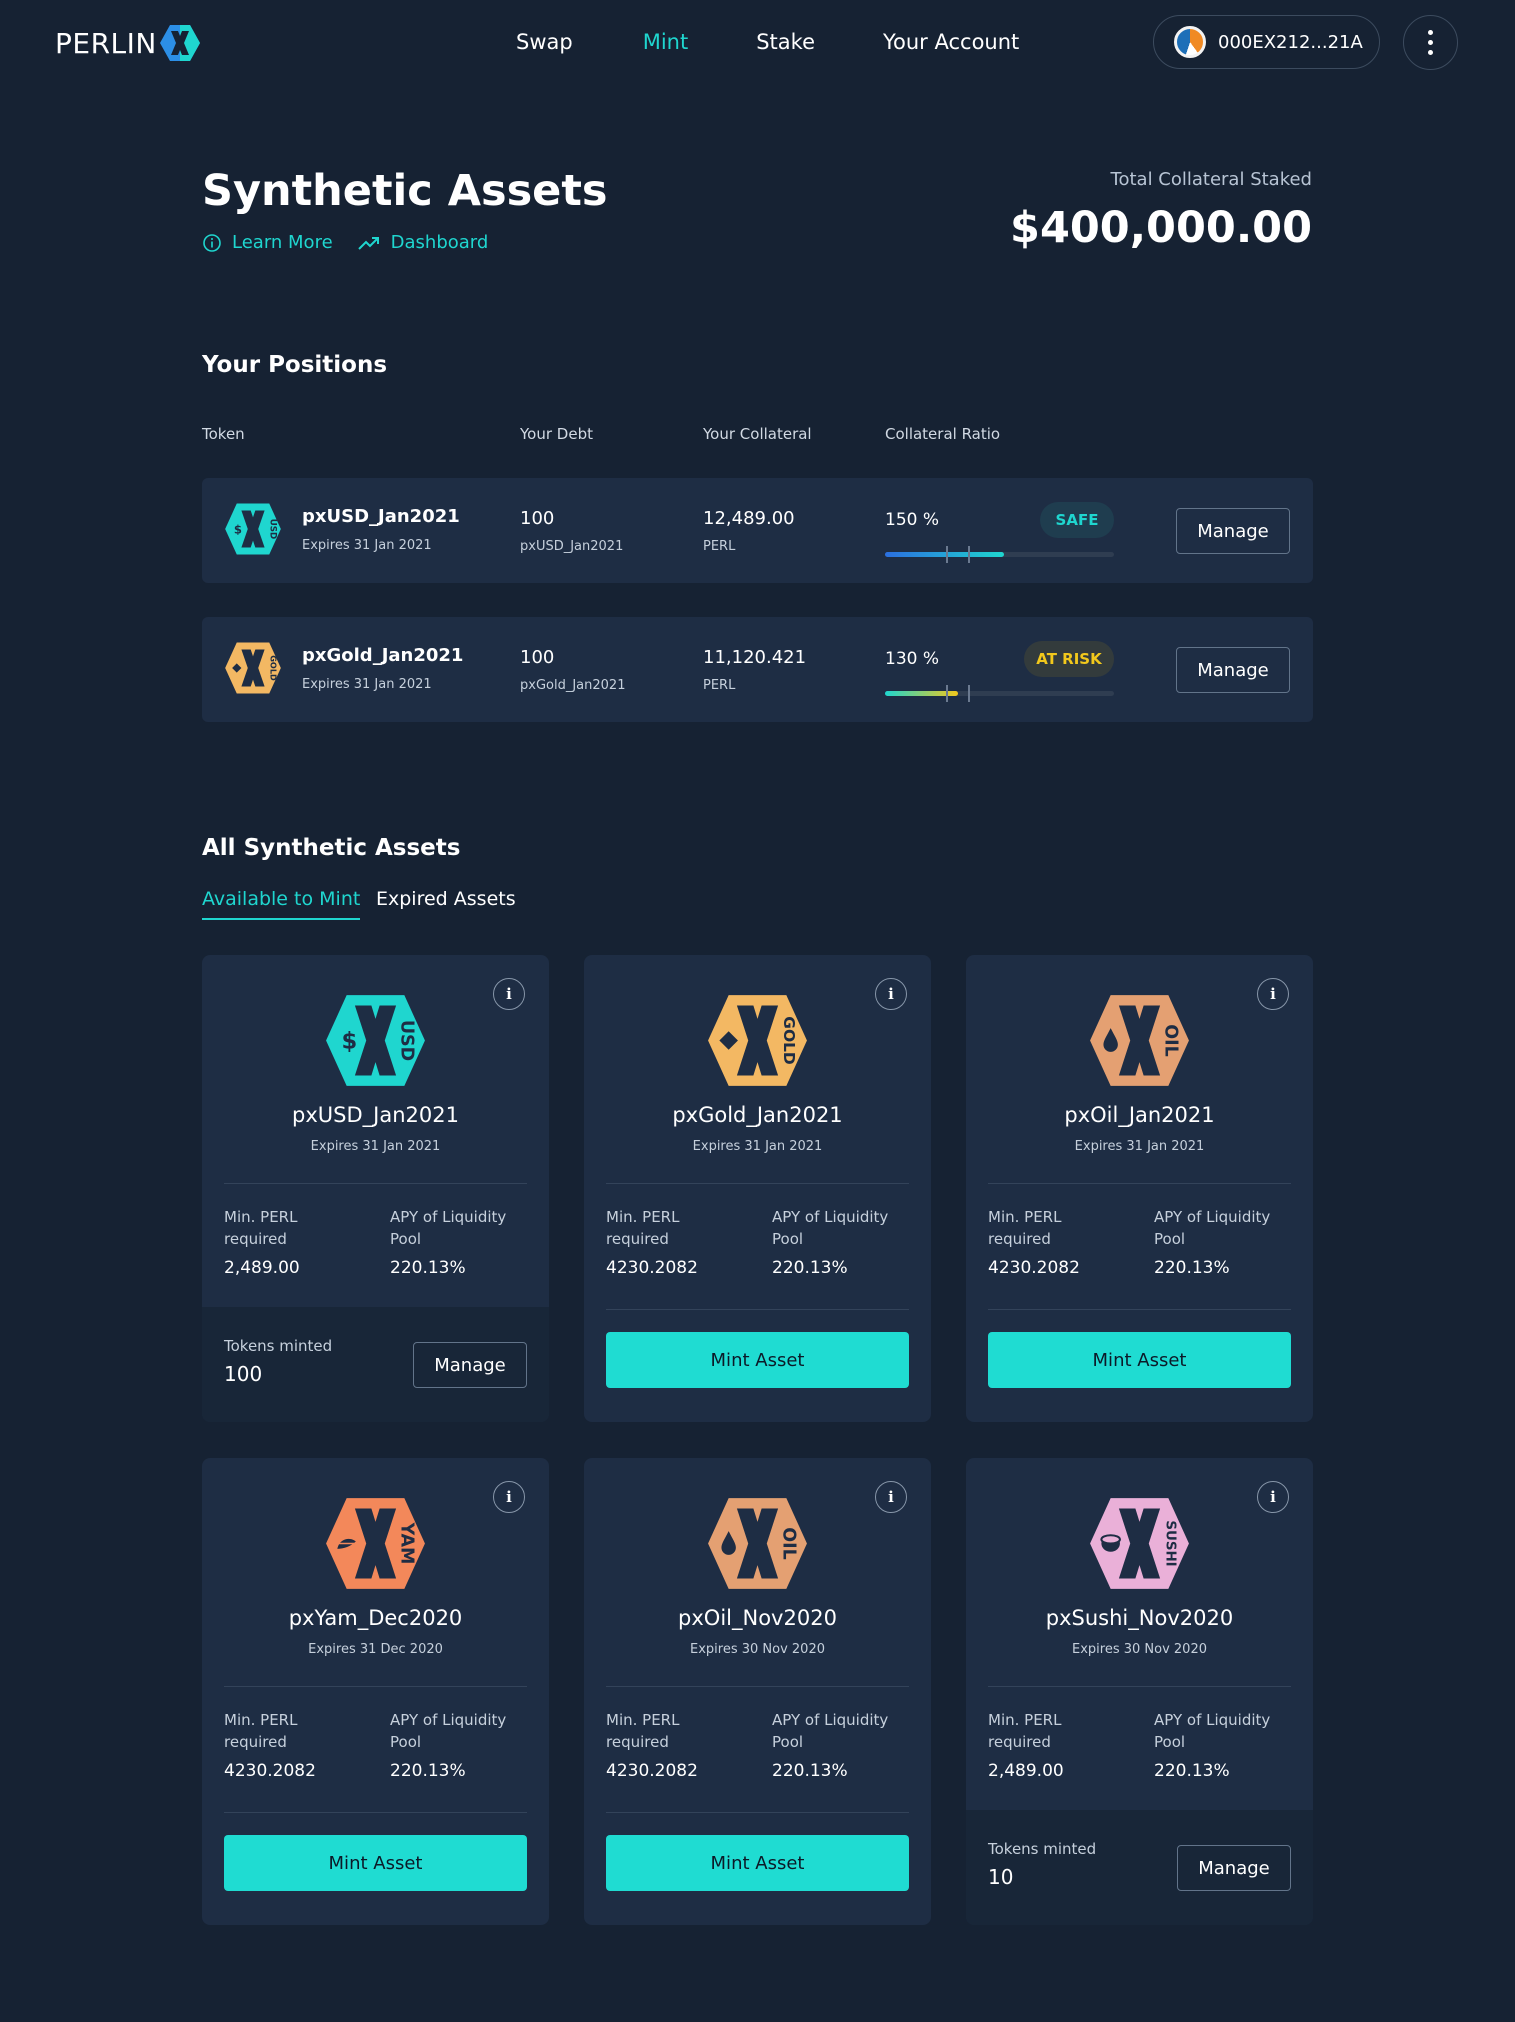 Image resolution: width=1515 pixels, height=2022 pixels. I want to click on position-collateral: 11,120.421, so click(755, 657).